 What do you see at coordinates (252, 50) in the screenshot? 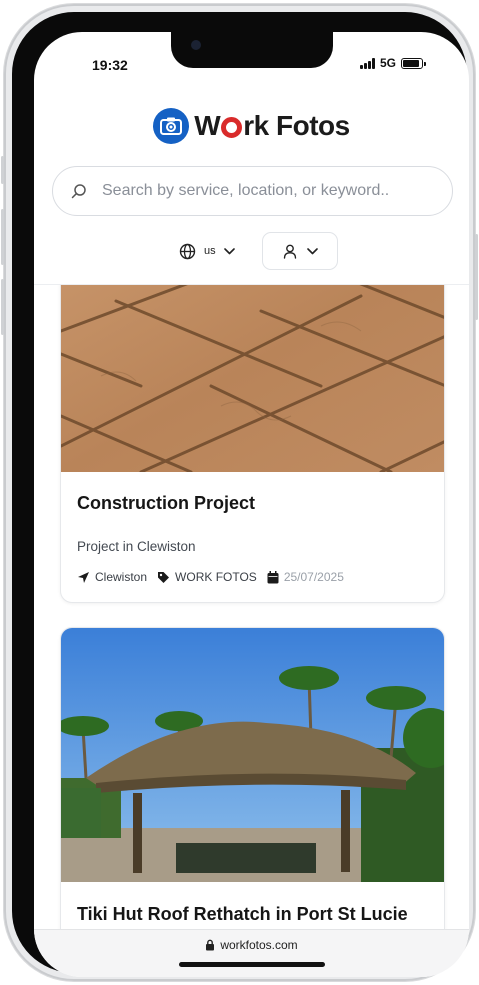
I see `notch` at bounding box center [252, 50].